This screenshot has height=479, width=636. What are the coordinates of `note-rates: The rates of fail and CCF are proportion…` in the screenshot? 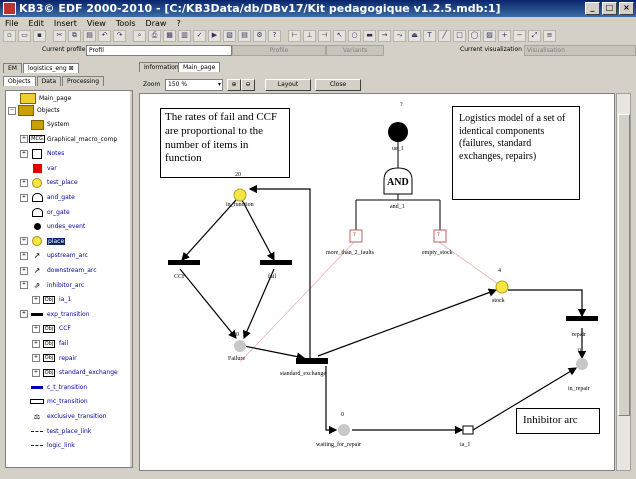 It's located at (225, 143).